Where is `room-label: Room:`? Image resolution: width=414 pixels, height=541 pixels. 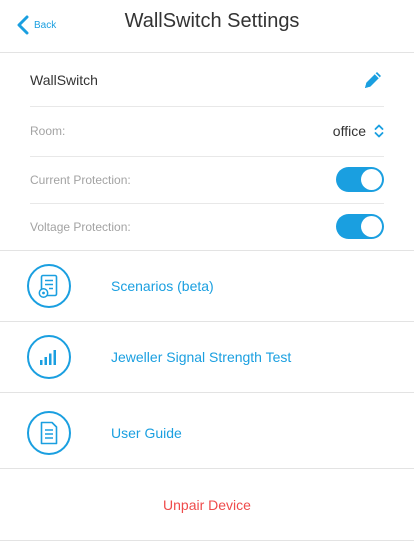
room-label: Room: is located at coordinates (48, 131).